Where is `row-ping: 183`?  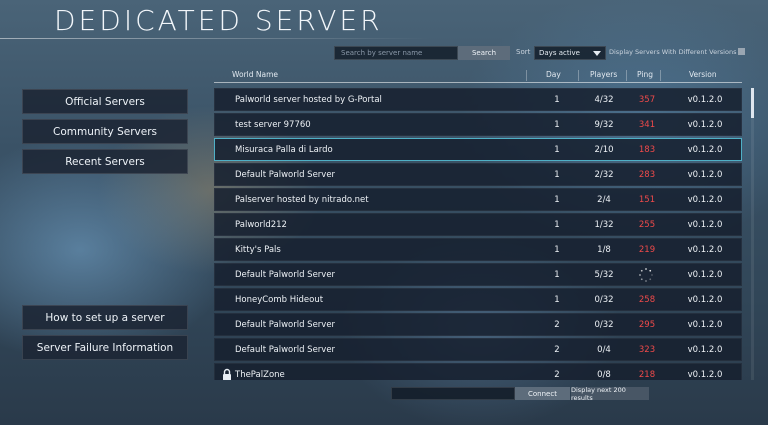 row-ping: 183 is located at coordinates (647, 150).